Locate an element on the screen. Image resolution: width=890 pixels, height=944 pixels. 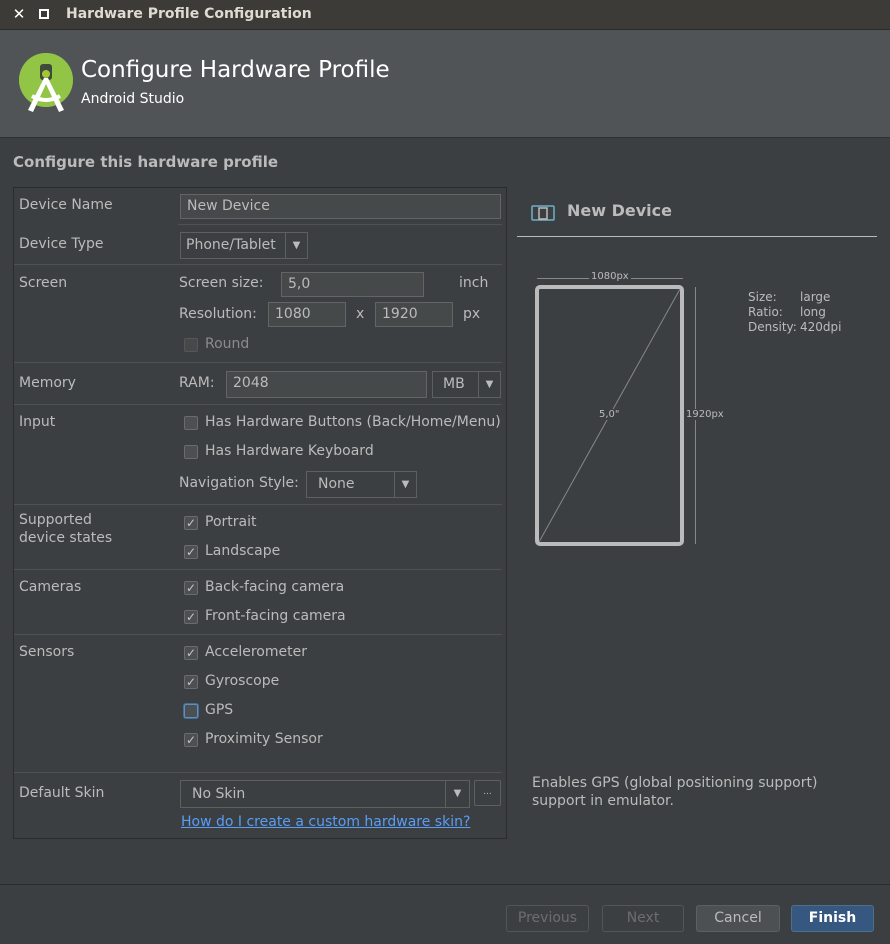
spec-value: large is located at coordinates (815, 297).